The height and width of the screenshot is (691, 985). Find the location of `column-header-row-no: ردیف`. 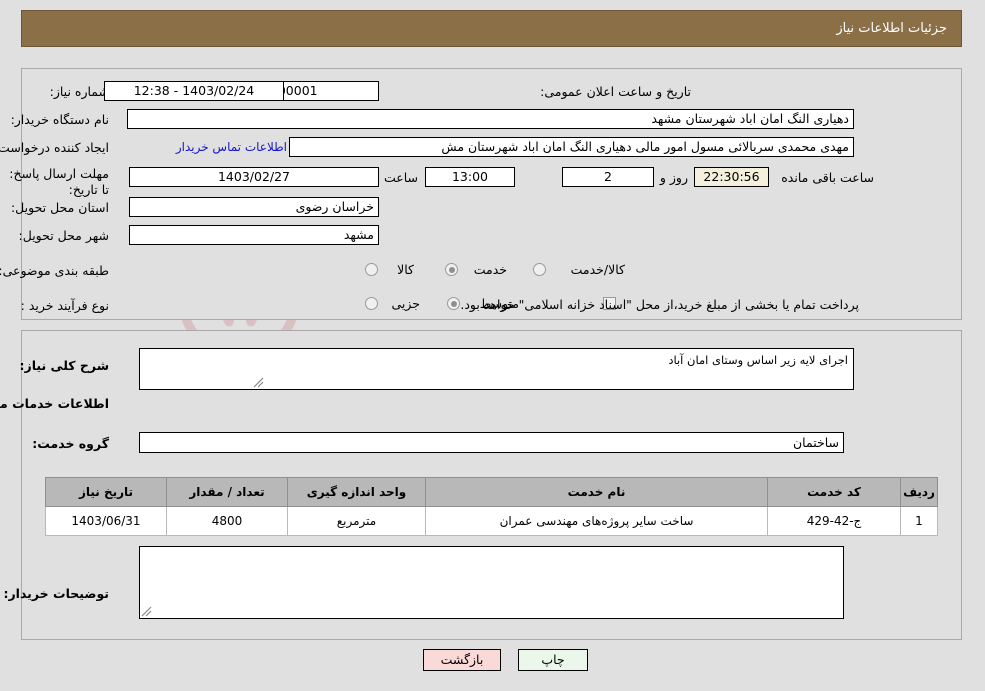

column-header-row-no: ردیف is located at coordinates (920, 492).